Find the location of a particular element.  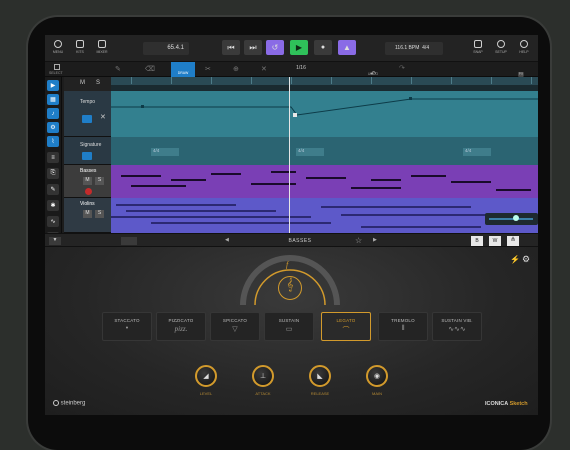

wave-icon: ∿ is located at coordinates (53, 221).